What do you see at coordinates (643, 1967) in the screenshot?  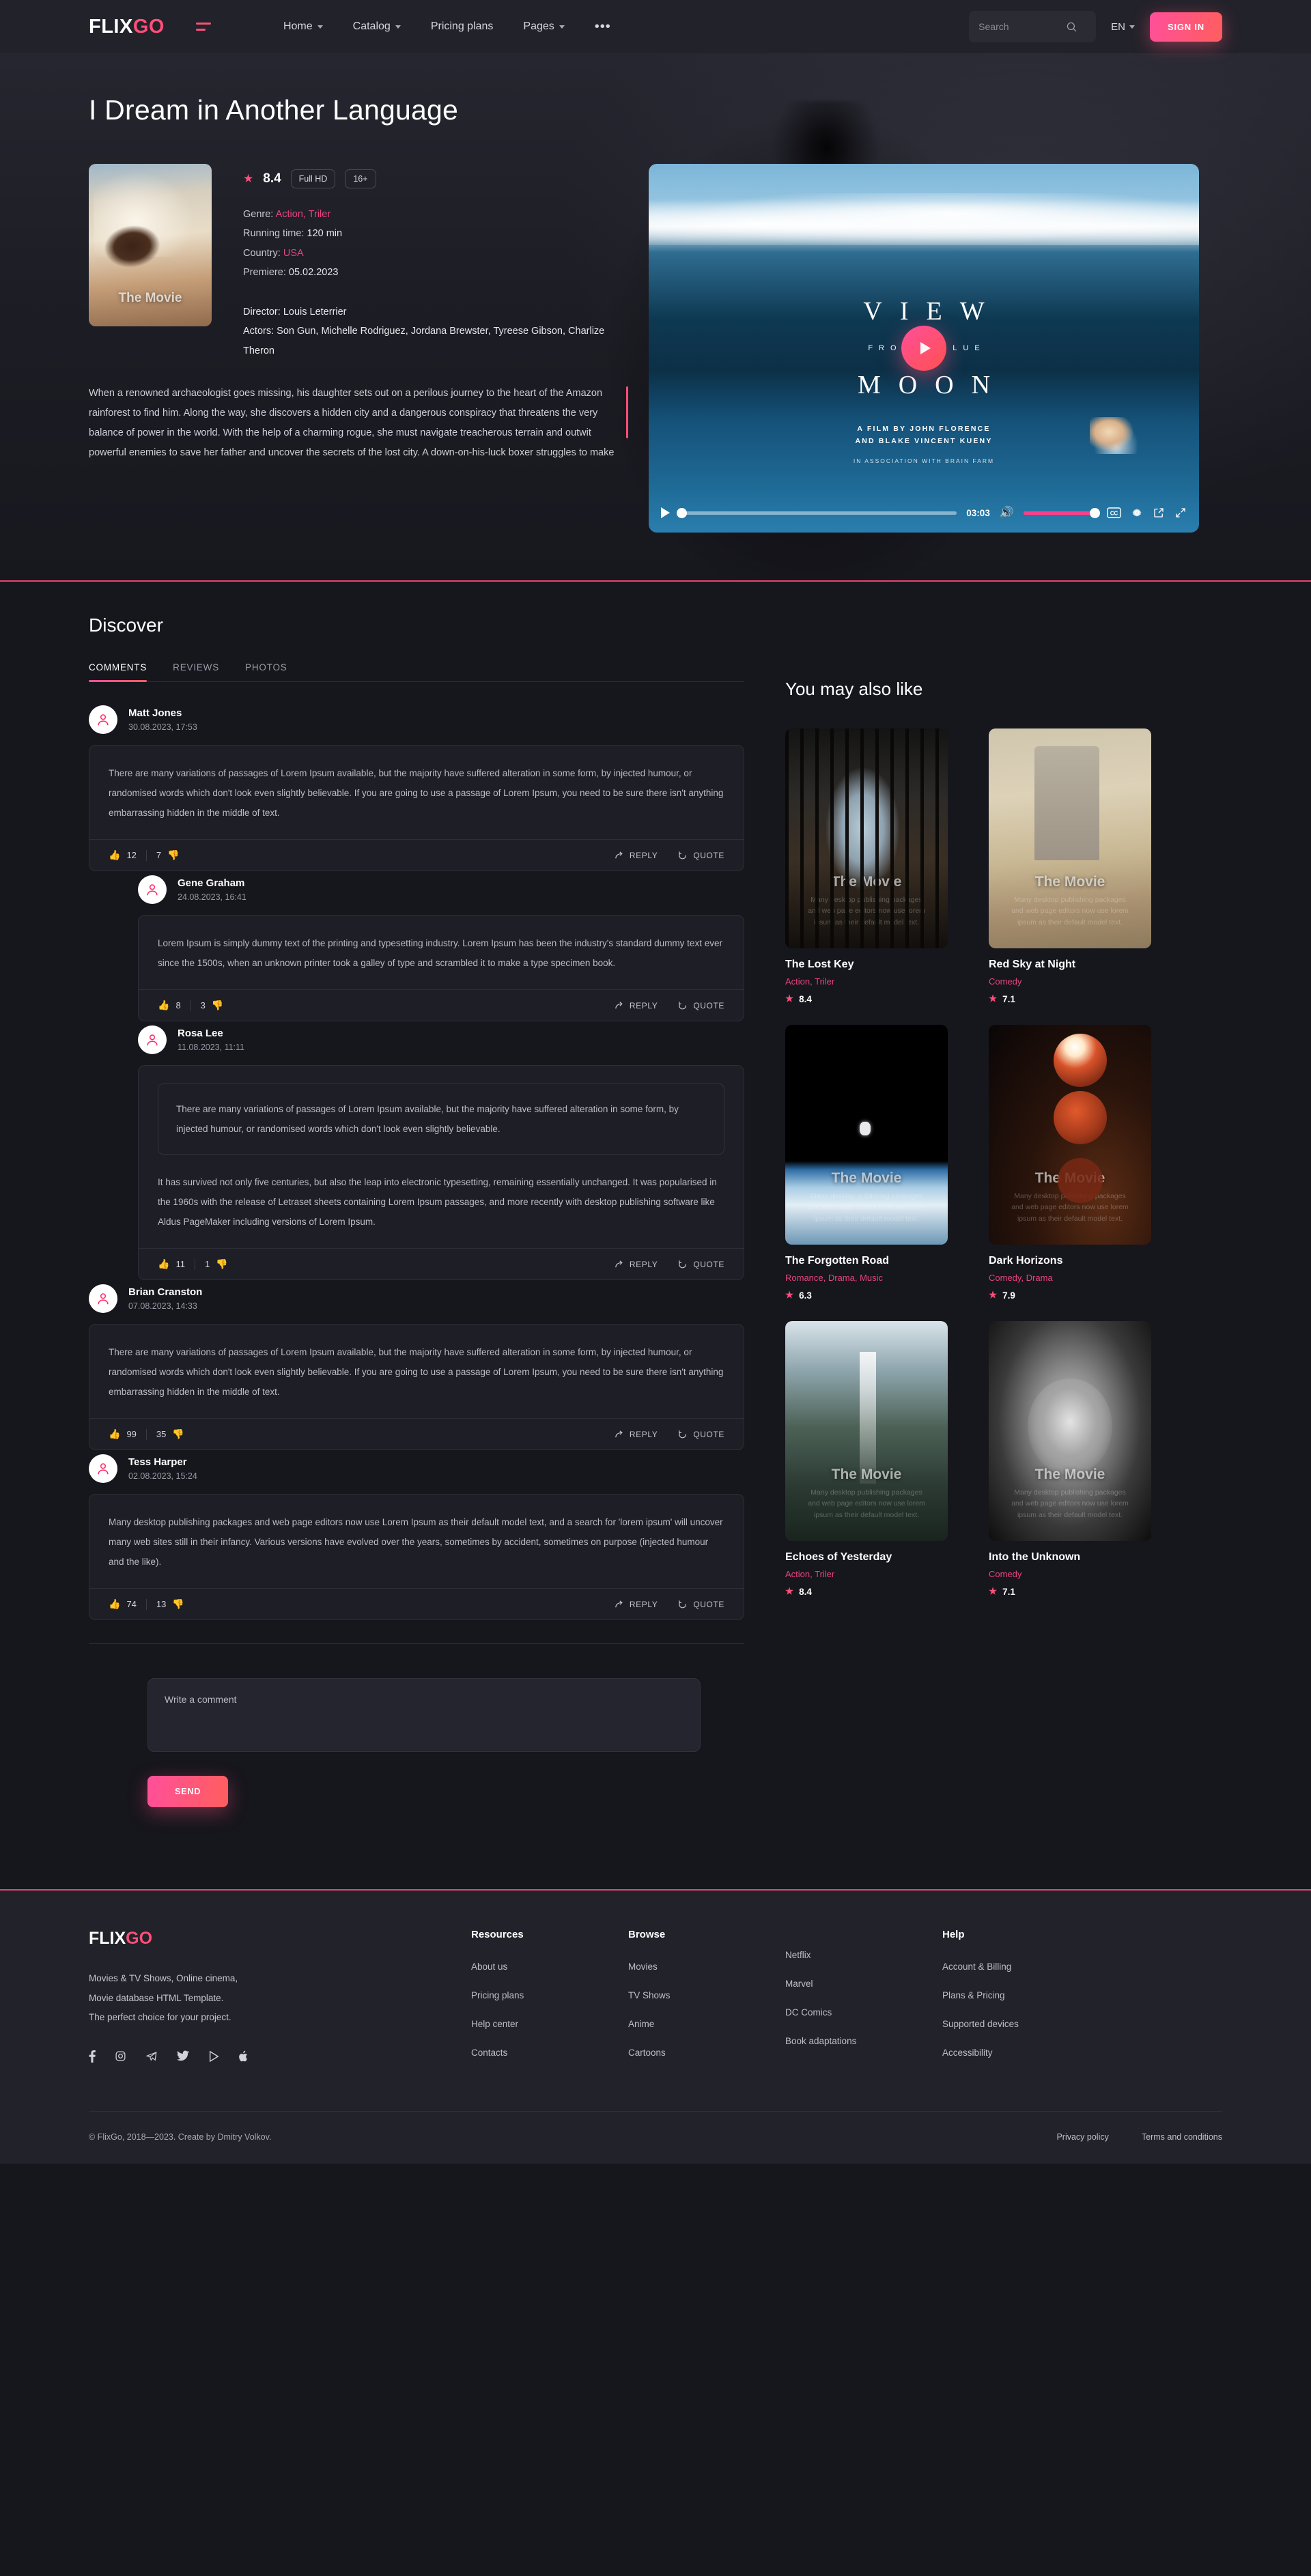 I see `footer-link-movies: Movies` at bounding box center [643, 1967].